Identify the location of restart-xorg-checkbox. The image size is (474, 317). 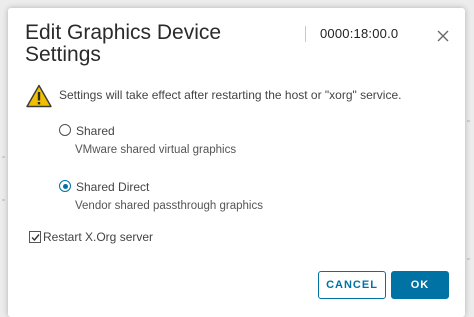
(35, 237).